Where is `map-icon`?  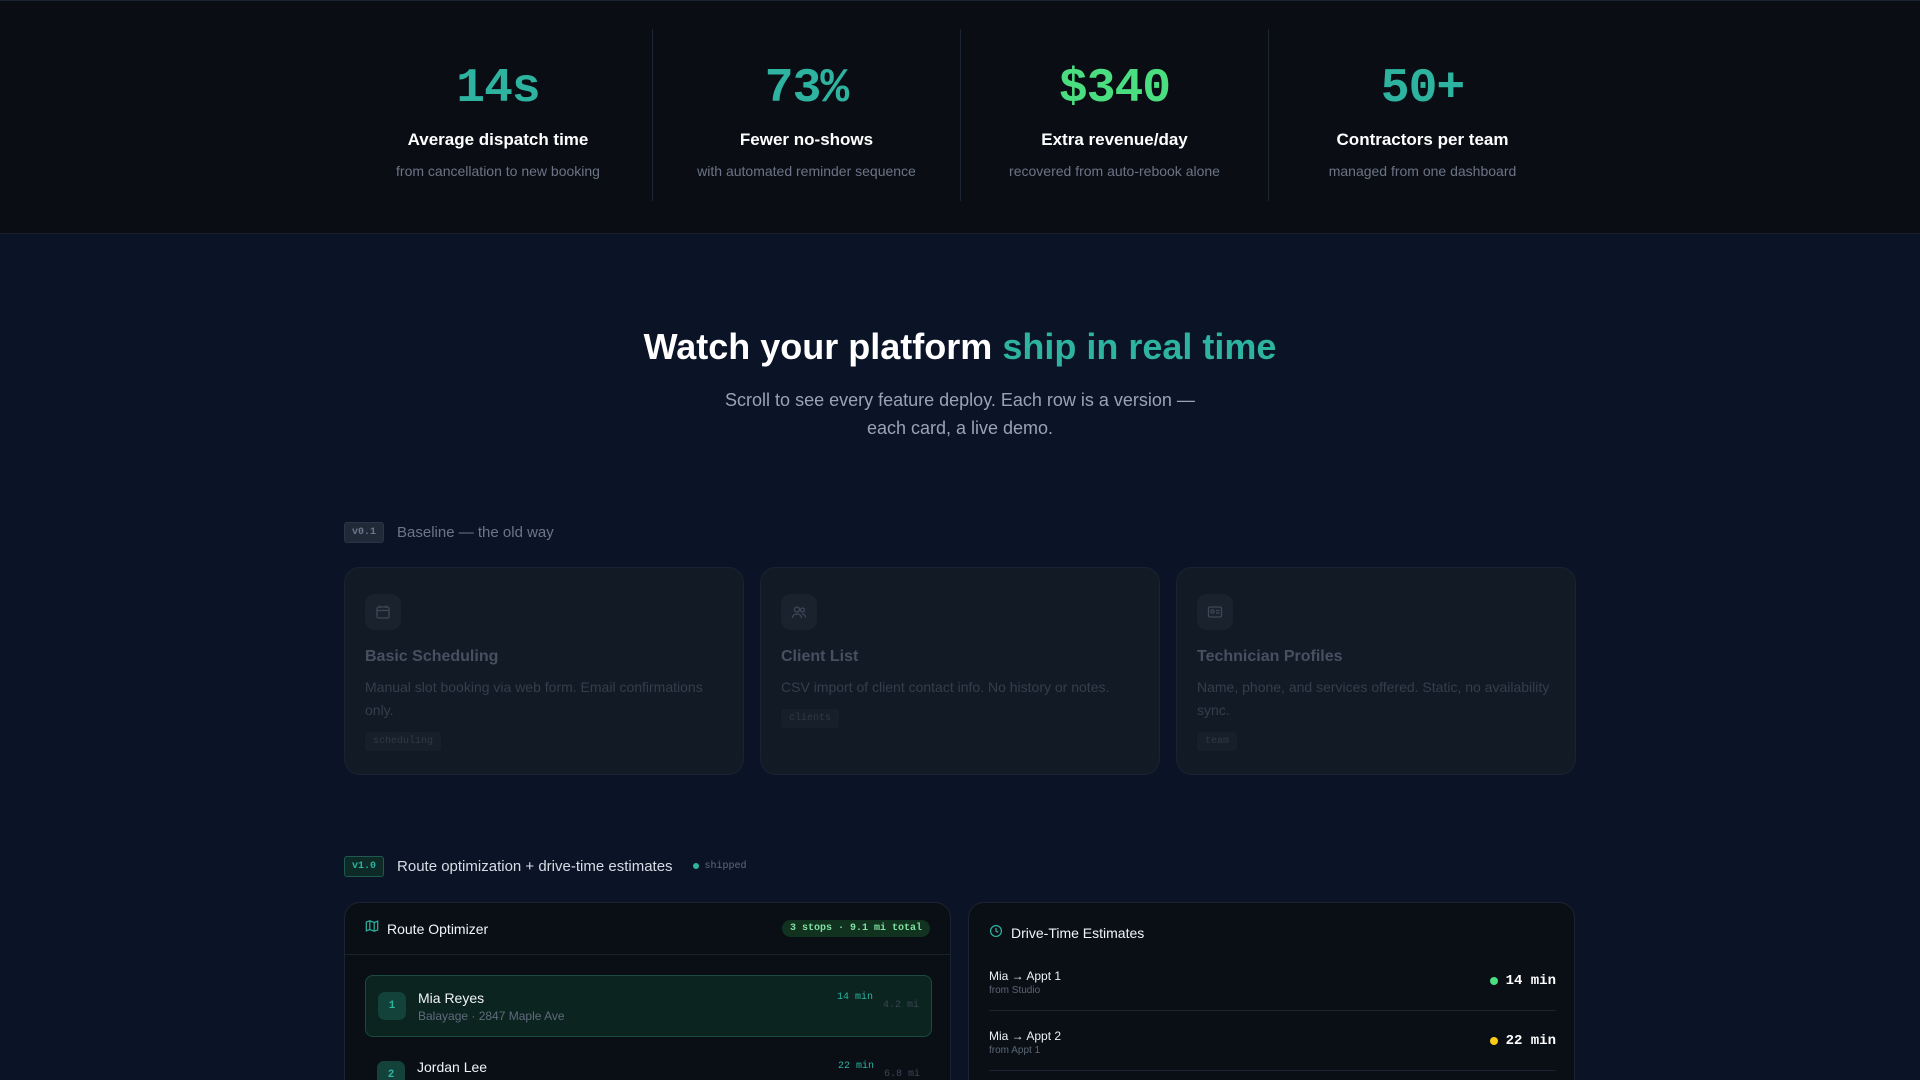
map-icon is located at coordinates (372, 928).